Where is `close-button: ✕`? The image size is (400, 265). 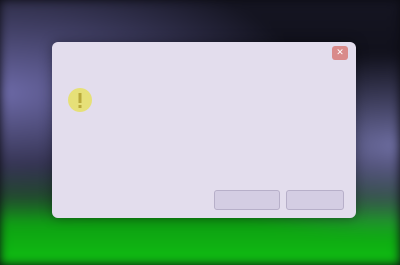 close-button: ✕ is located at coordinates (340, 53).